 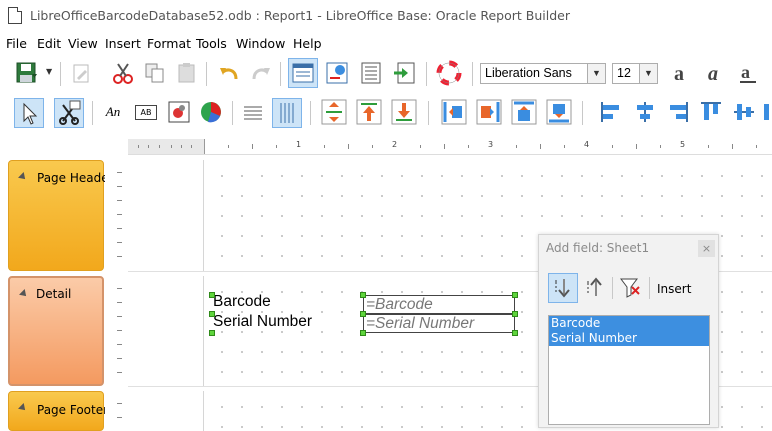 What do you see at coordinates (645, 112) in the screenshot?
I see `object-align-center-icon` at bounding box center [645, 112].